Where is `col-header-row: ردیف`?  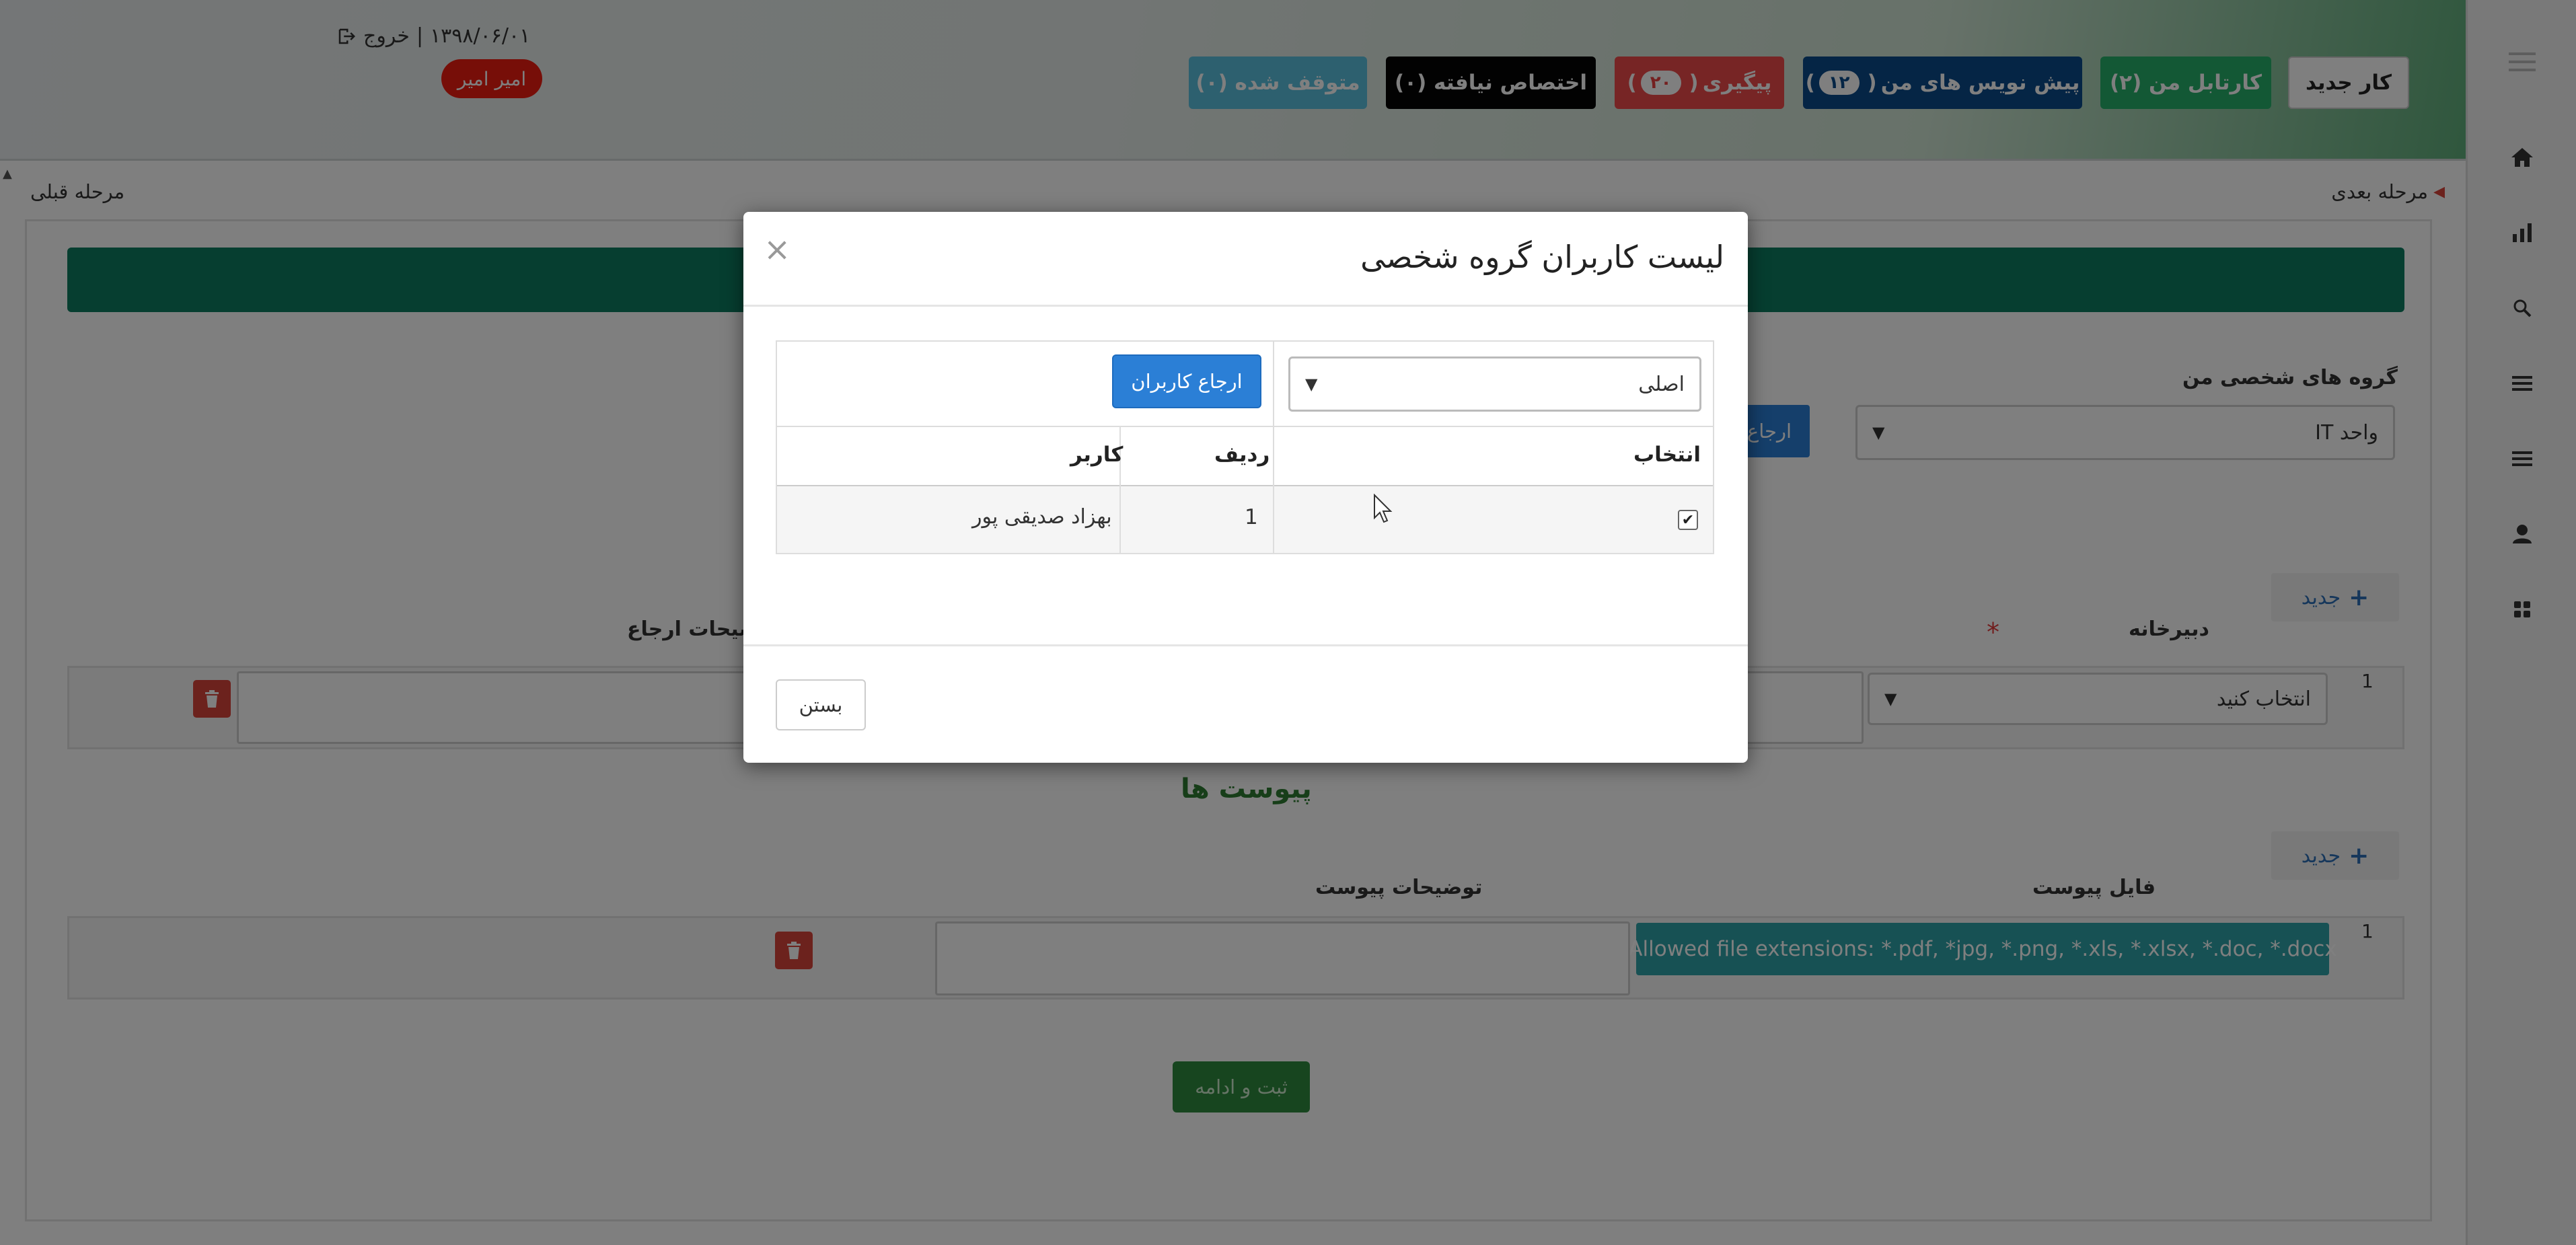
col-header-row: ردیف is located at coordinates (1241, 455).